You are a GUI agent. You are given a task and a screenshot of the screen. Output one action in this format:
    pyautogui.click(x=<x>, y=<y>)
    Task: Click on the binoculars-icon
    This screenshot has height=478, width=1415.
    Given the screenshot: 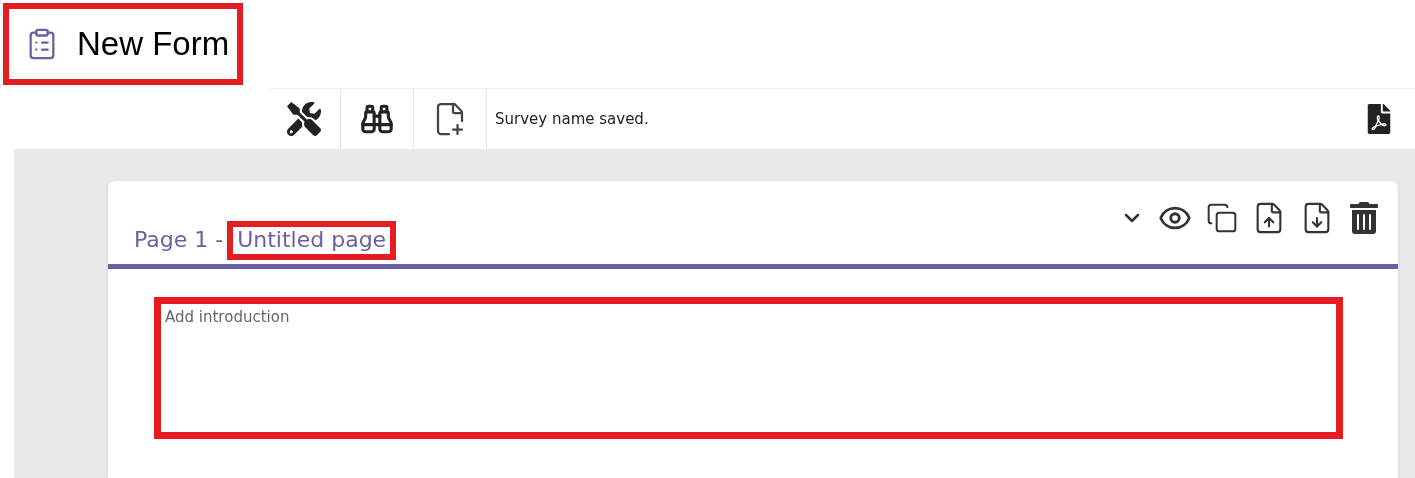 What is the action you would take?
    pyautogui.click(x=377, y=119)
    